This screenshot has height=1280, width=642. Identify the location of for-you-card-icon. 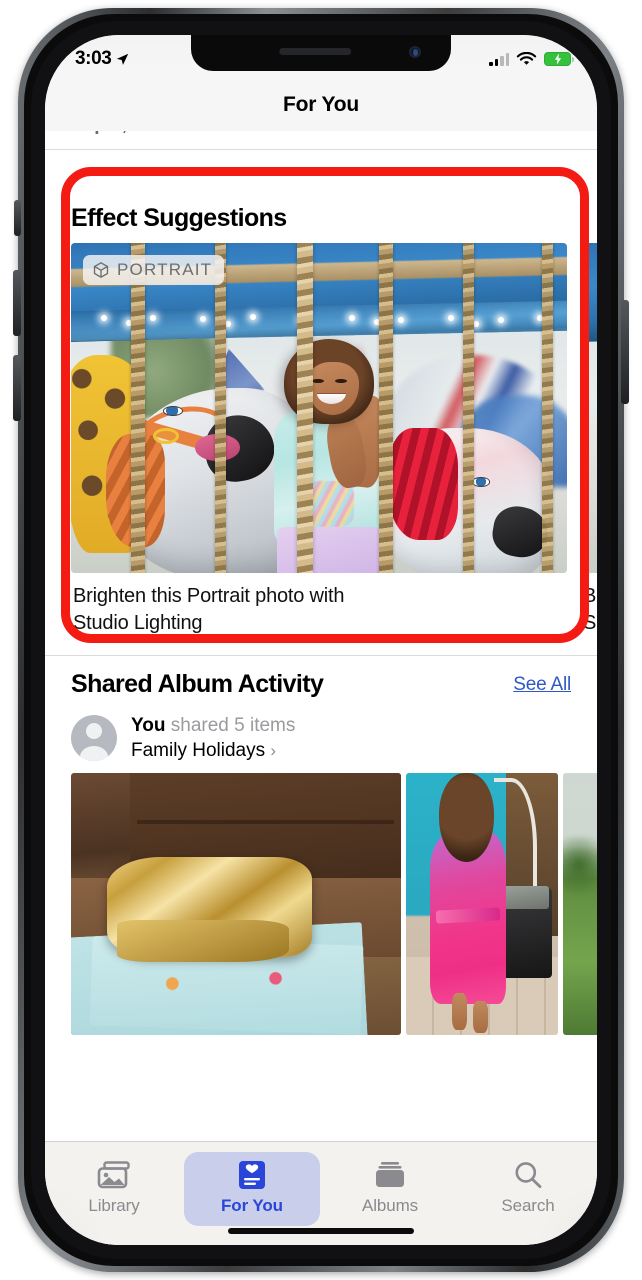
(252, 1175).